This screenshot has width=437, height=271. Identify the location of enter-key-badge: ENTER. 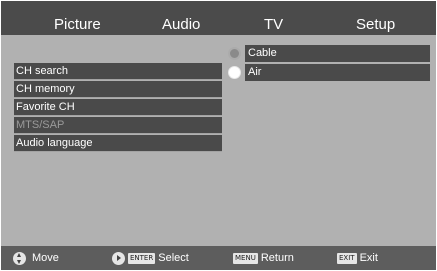
(142, 258).